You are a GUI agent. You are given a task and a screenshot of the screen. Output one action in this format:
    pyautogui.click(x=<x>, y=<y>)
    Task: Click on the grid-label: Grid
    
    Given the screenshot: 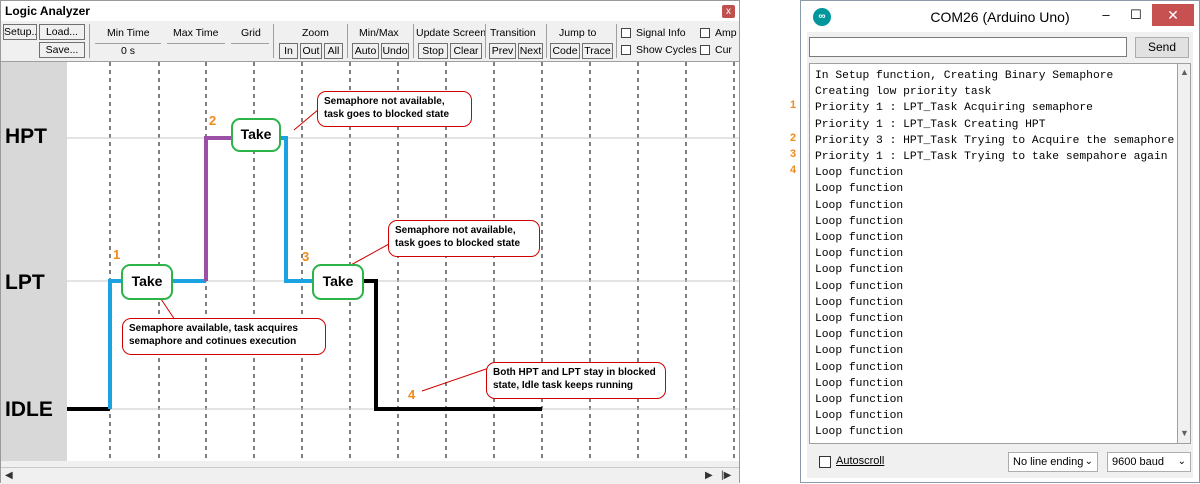 What is the action you would take?
    pyautogui.click(x=251, y=33)
    